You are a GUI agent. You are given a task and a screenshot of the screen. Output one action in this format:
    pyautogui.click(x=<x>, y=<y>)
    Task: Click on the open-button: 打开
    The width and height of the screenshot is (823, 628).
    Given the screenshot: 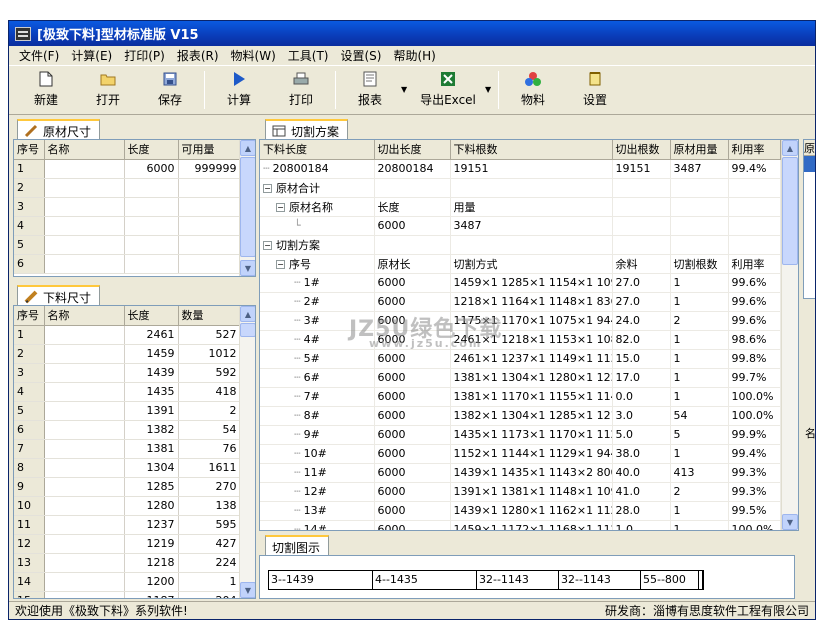 What is the action you would take?
    pyautogui.click(x=108, y=90)
    